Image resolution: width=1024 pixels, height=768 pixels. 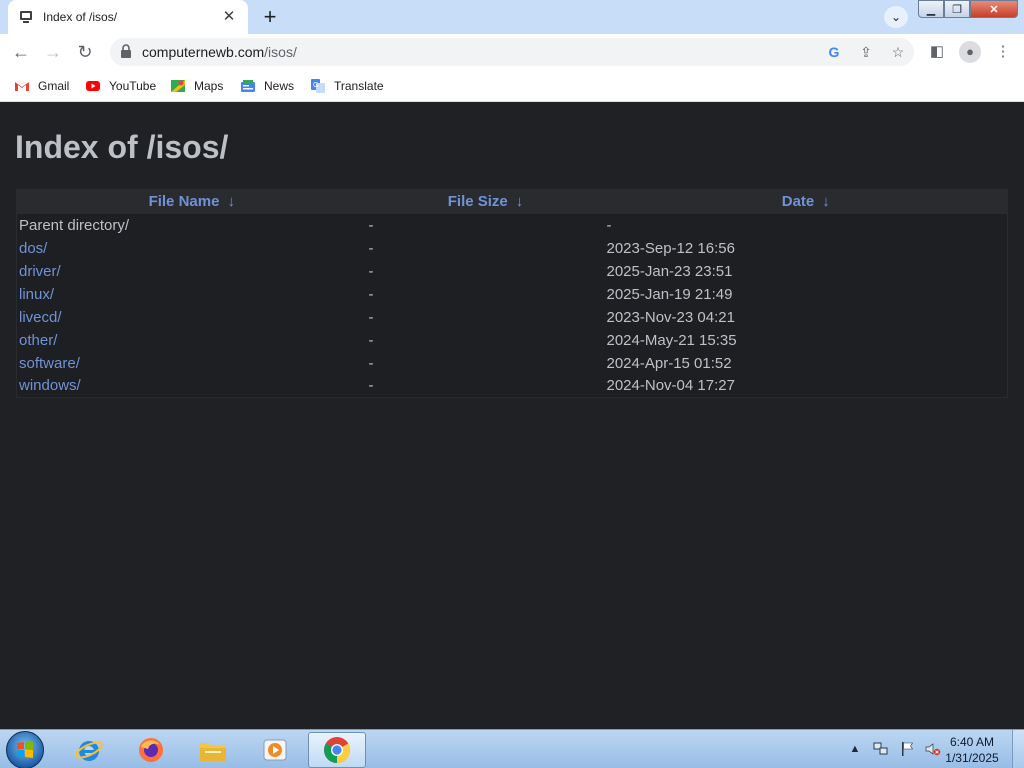 I want to click on browser-tab: Index of /isos/ ✕, so click(x=128, y=17).